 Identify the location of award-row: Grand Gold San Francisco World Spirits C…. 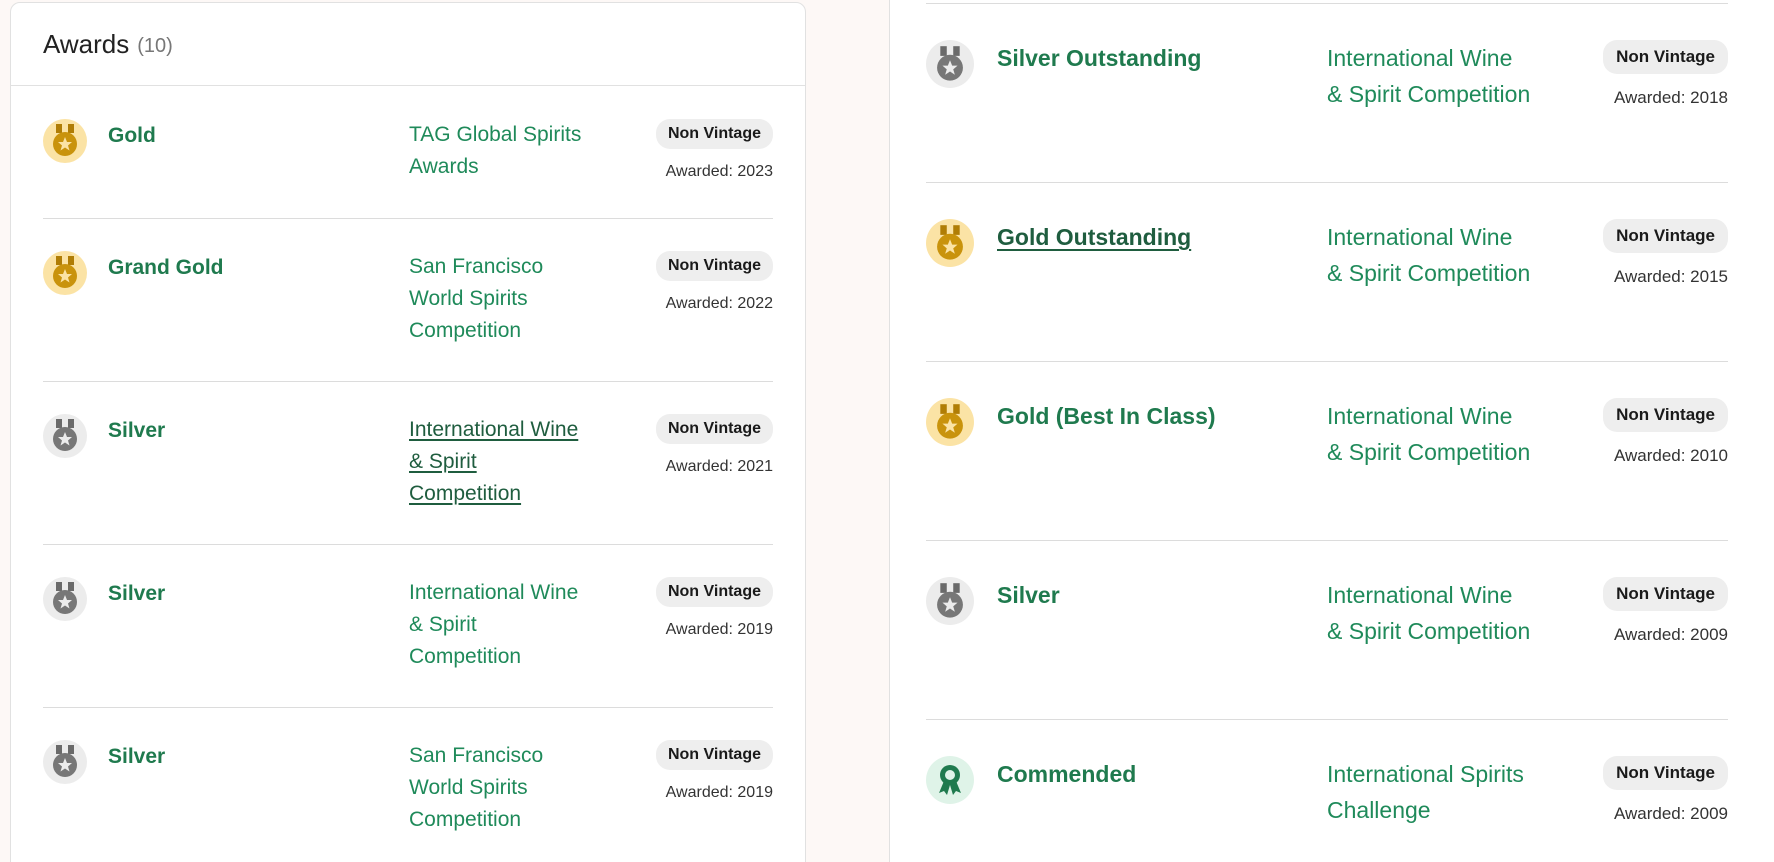
(408, 300).